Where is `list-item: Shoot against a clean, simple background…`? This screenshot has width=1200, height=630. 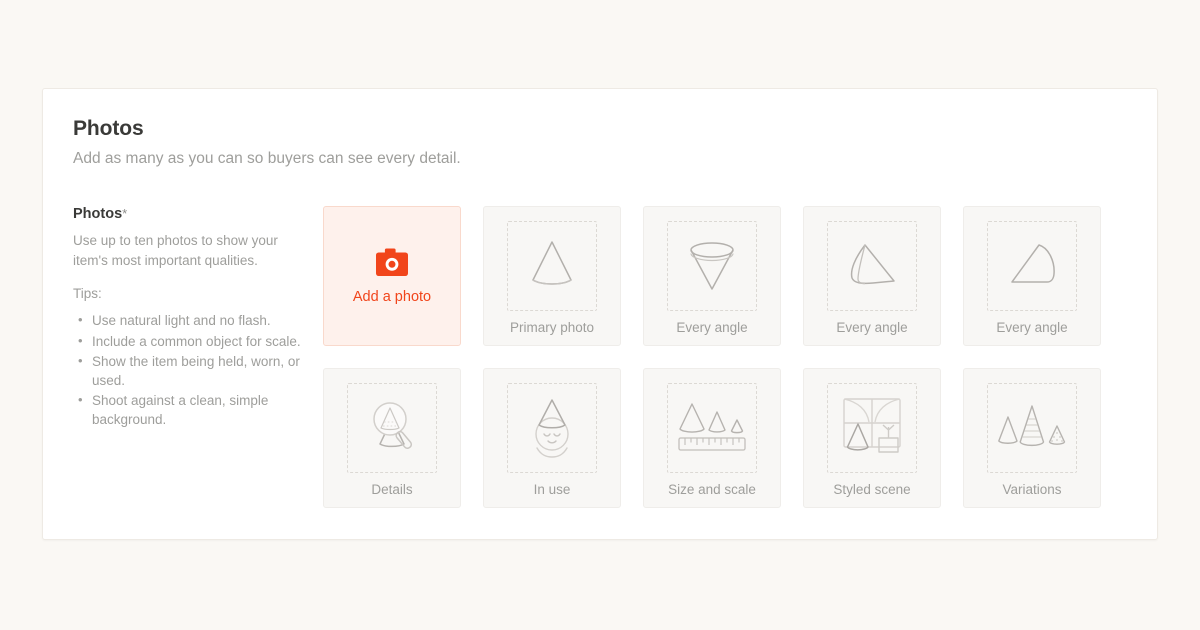 list-item: Shoot against a clean, simple background… is located at coordinates (189, 410).